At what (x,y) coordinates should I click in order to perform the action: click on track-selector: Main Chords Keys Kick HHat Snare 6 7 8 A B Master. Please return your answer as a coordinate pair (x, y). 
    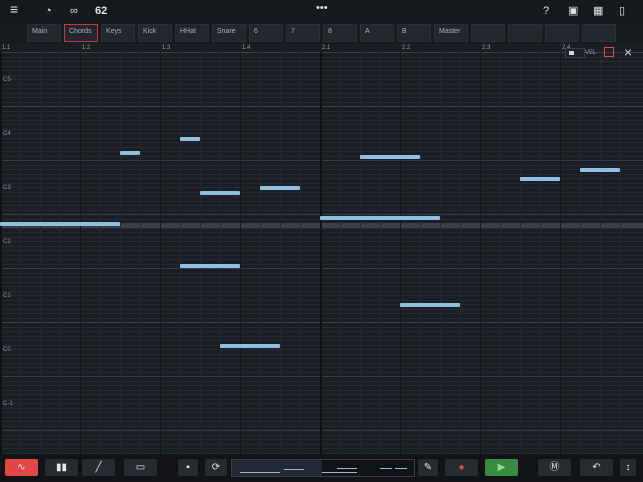
    Looking at the image, I should click on (321, 33).